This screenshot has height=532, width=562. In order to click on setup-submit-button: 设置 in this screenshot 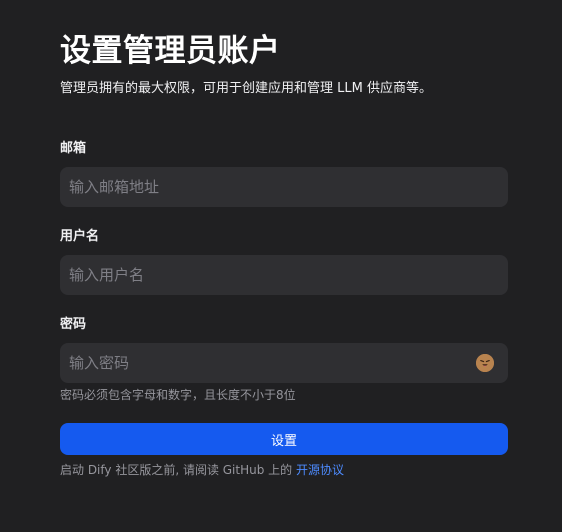, I will do `click(284, 439)`.